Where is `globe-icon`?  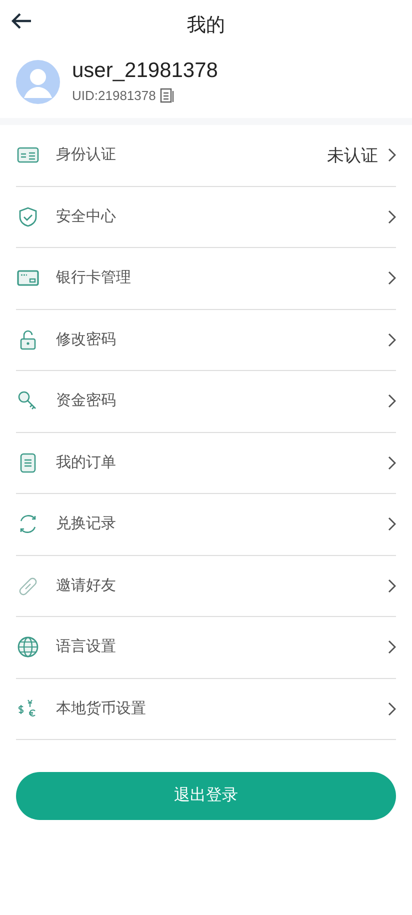
globe-icon is located at coordinates (28, 647).